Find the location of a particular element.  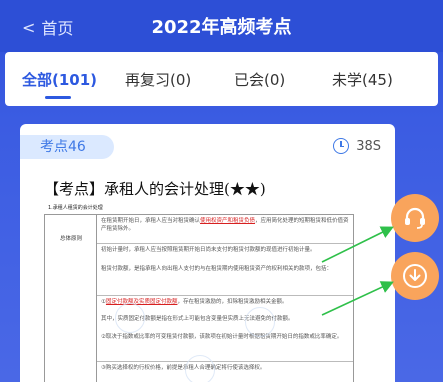

topic-heading: 【考点】承租人的会计处理(★★) is located at coordinates (155, 189).